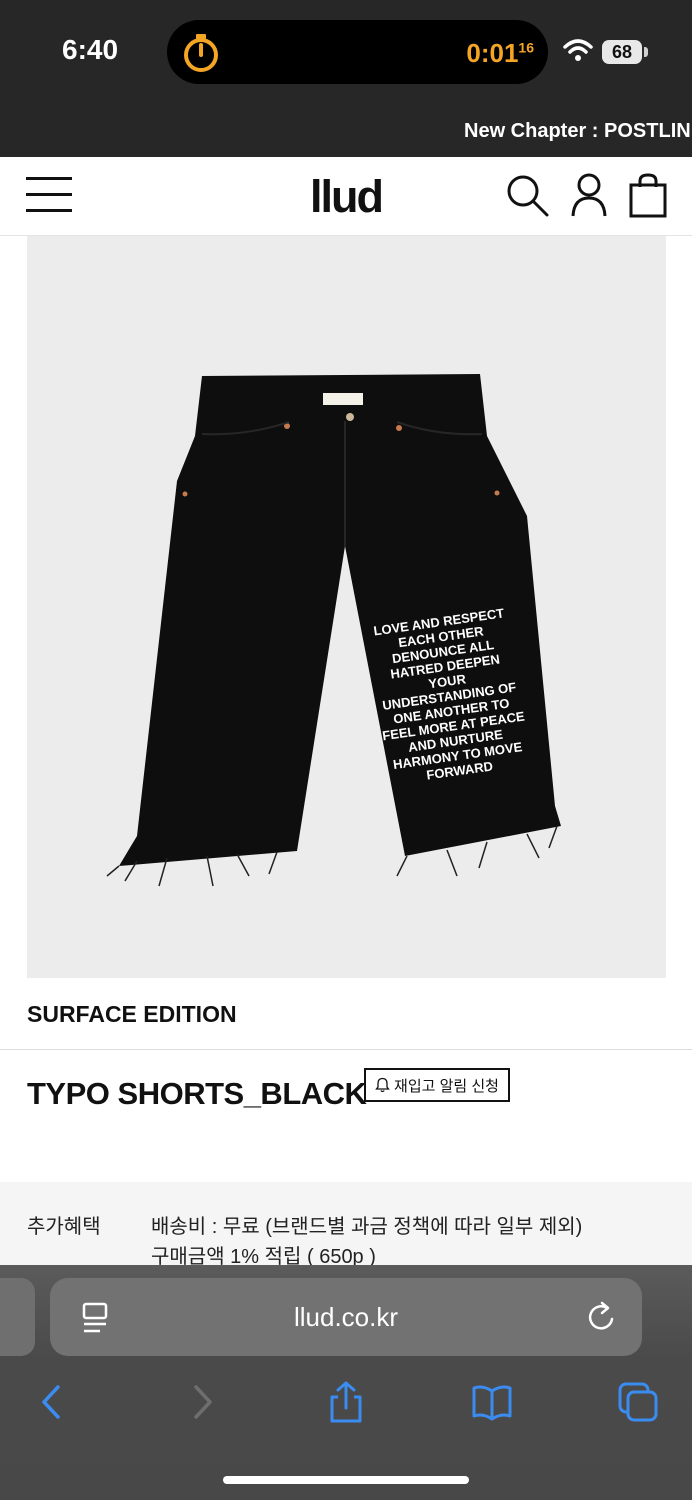  I want to click on url-text: llud.co.kr, so click(346, 1317).